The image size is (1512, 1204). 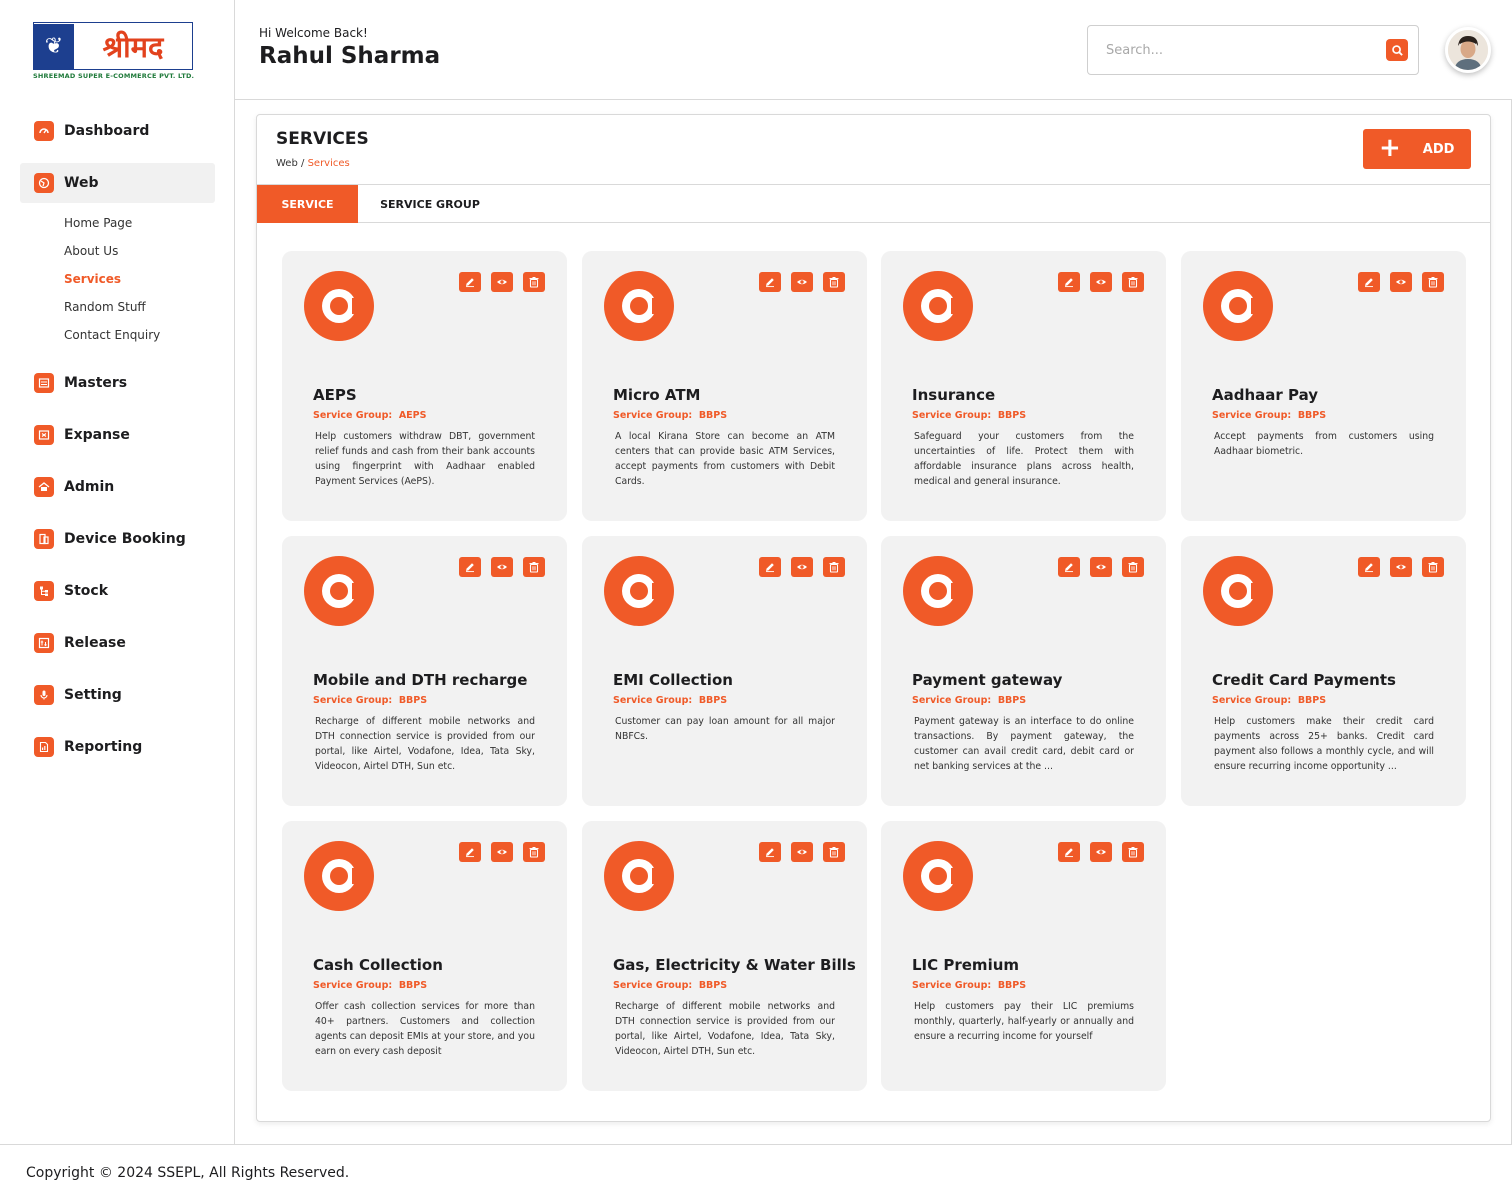 I want to click on submenu-item-random-stuff: Random Stuff, so click(x=139, y=307).